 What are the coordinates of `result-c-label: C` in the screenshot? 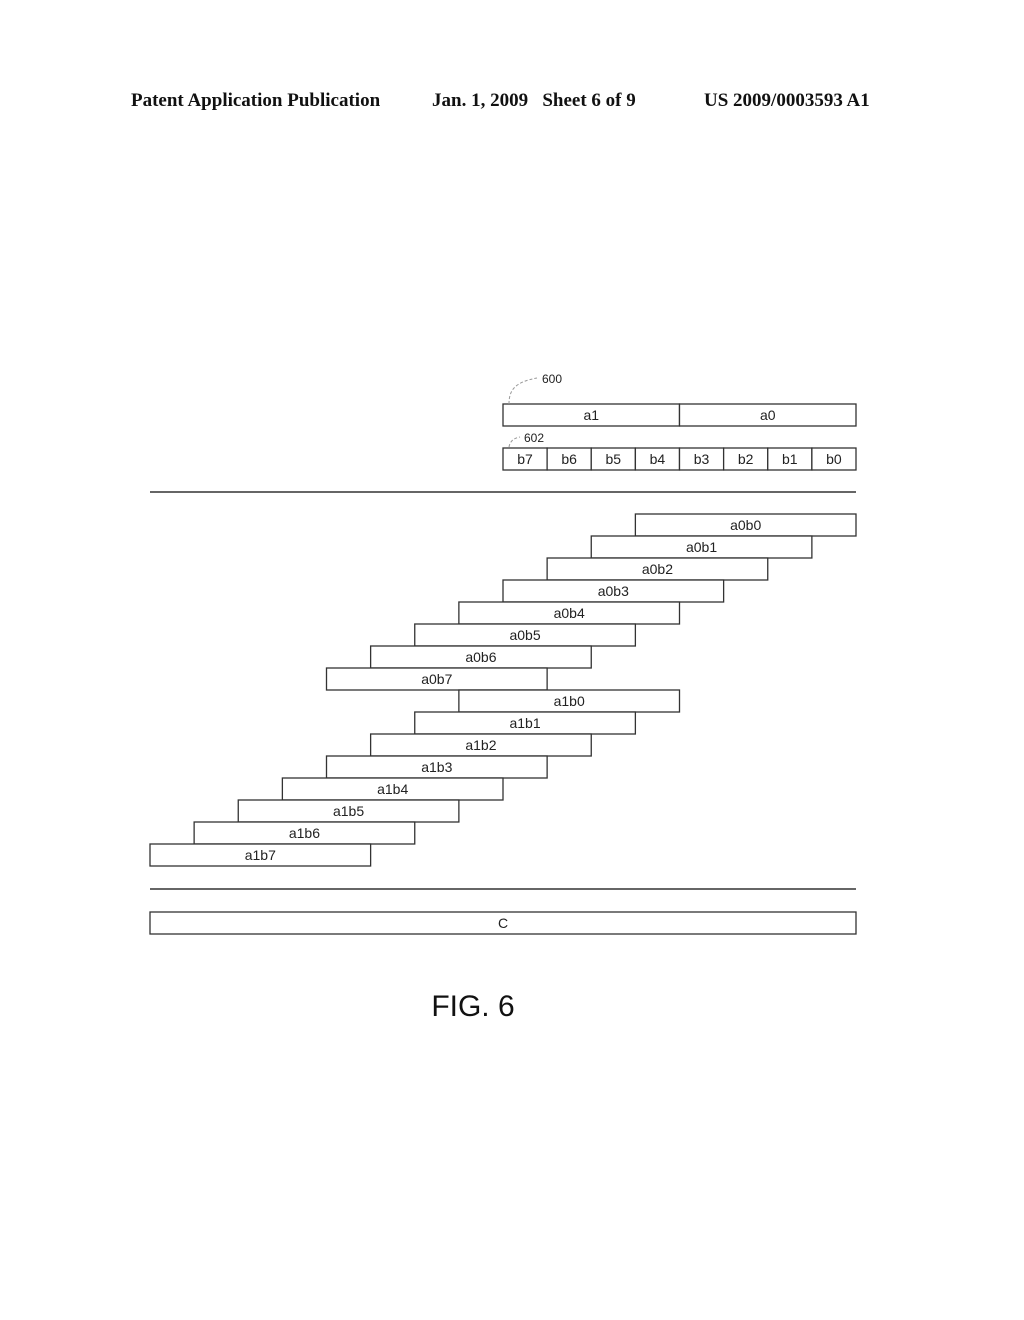 It's located at (503, 923).